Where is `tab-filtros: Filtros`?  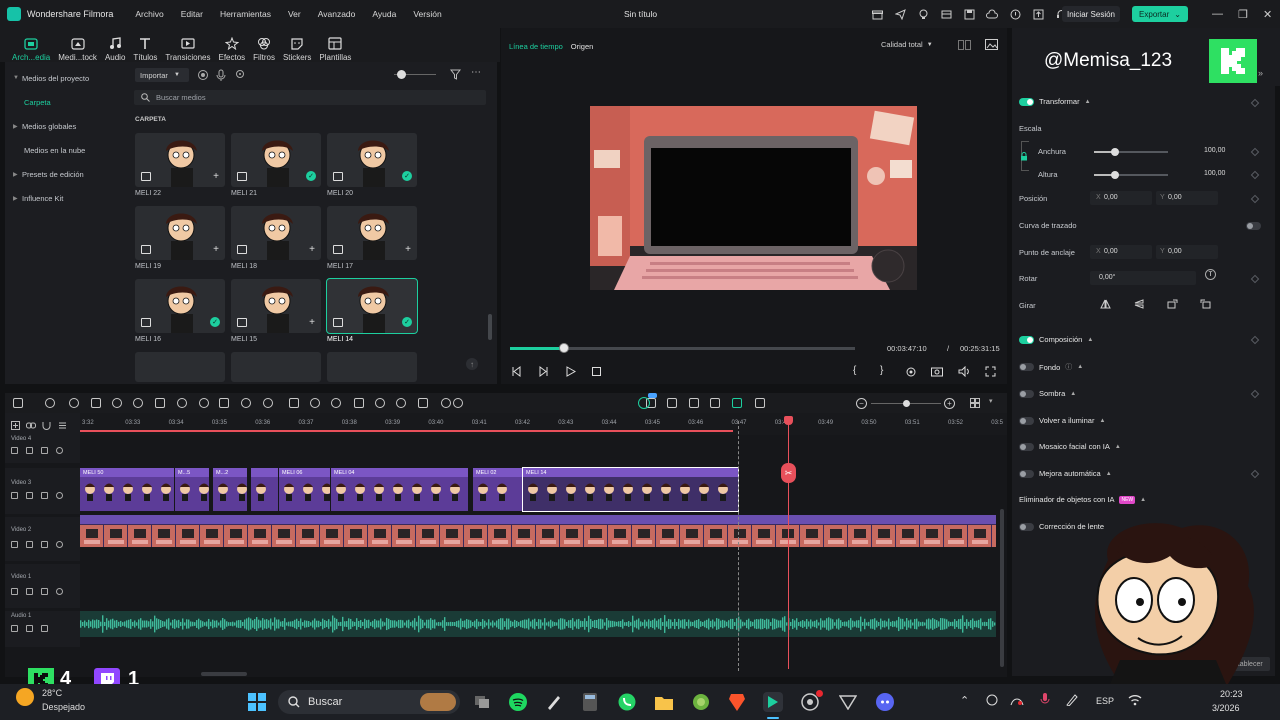
tab-filtros: Filtros is located at coordinates (264, 46).